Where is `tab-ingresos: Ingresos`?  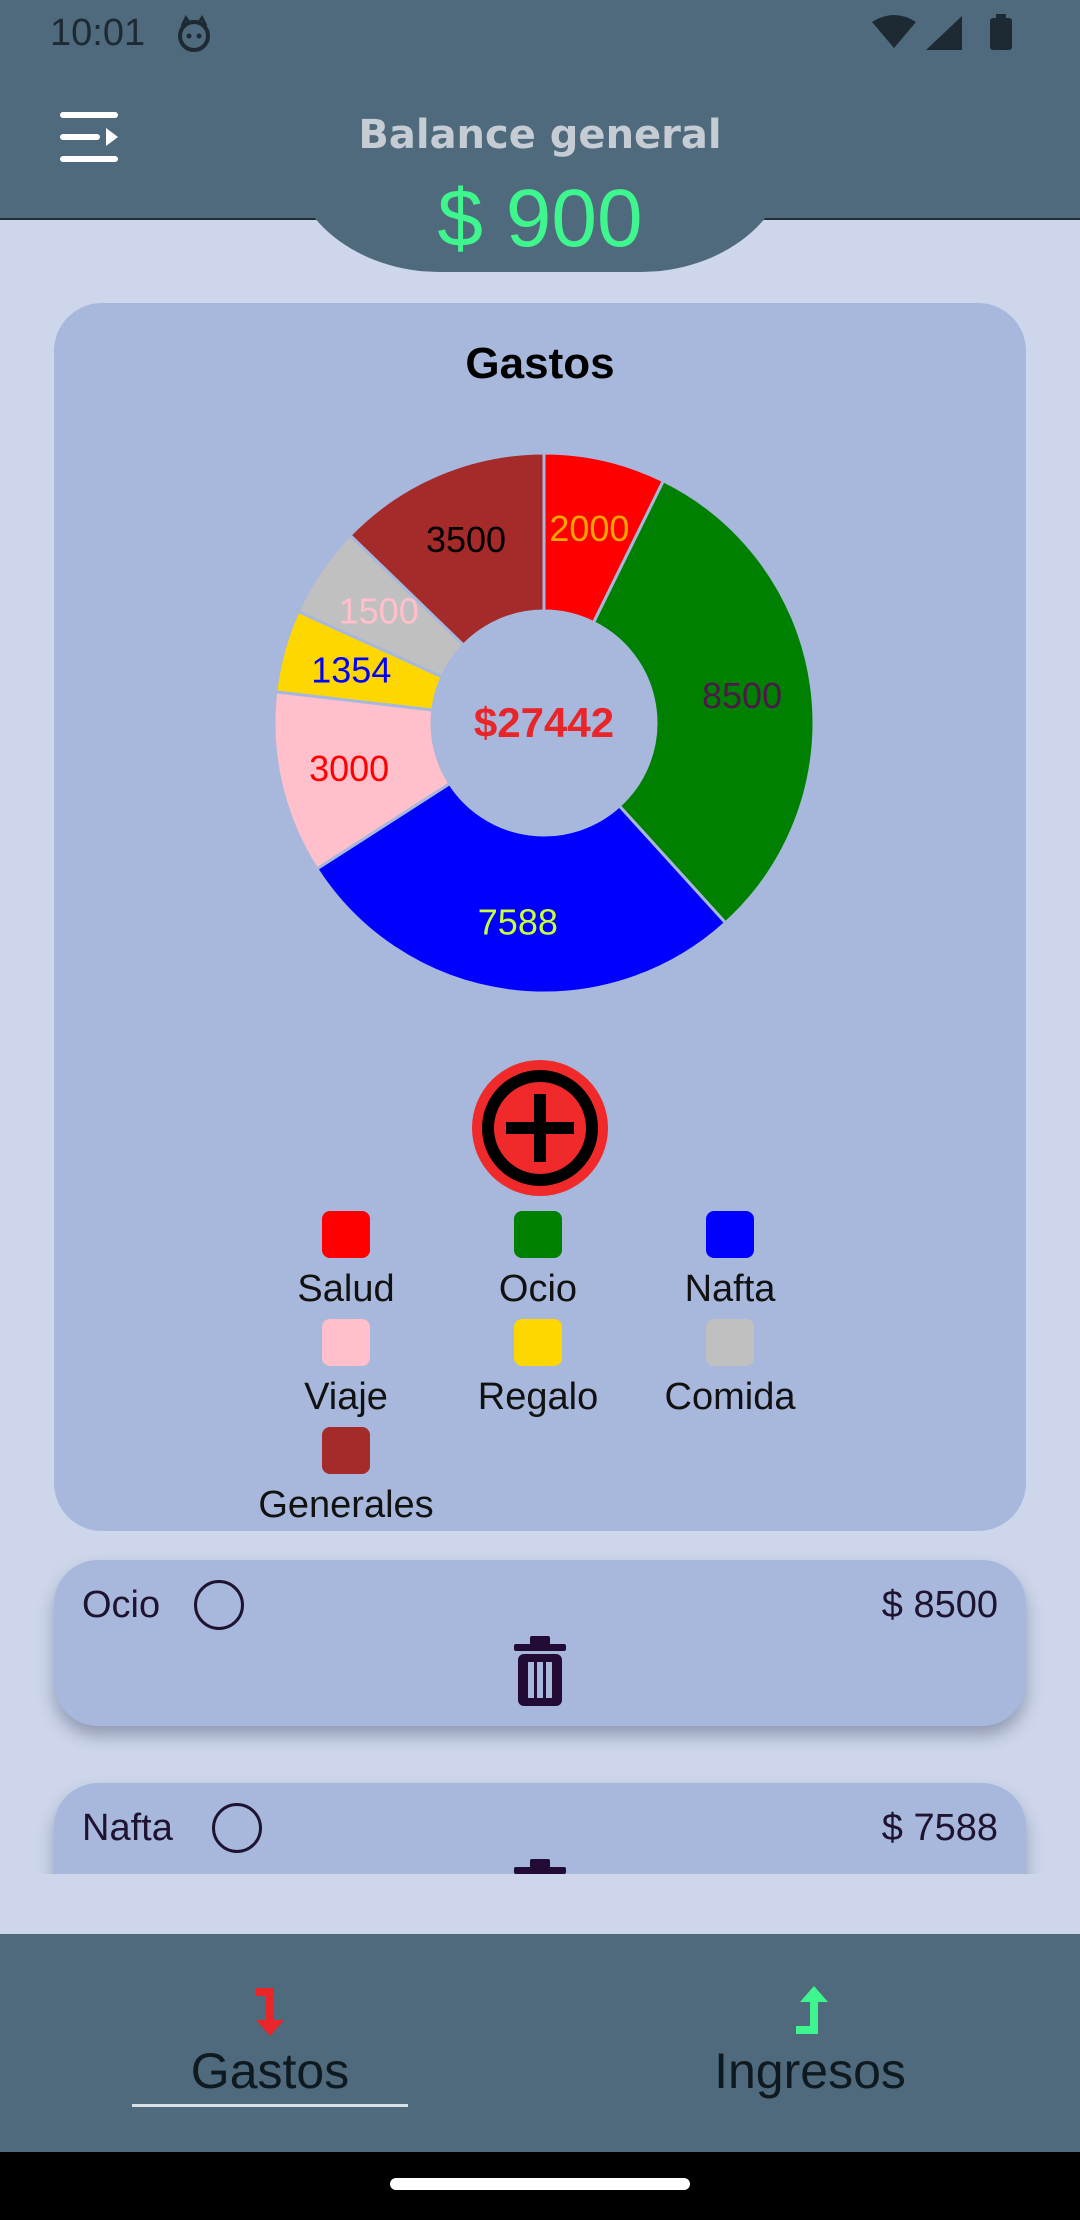 tab-ingresos: Ingresos is located at coordinates (810, 2043).